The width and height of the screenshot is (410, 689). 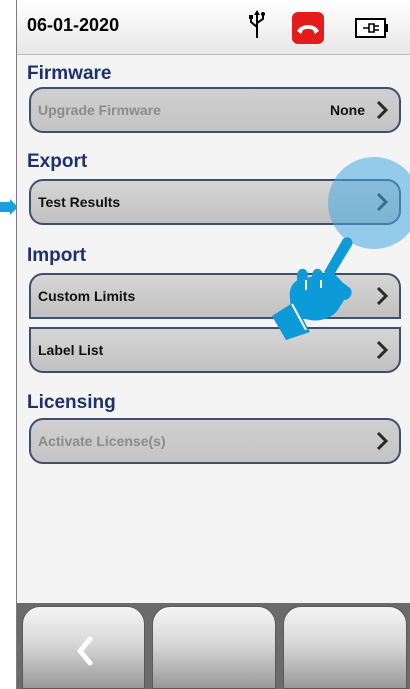 I want to click on hang-up-icon, so click(x=308, y=29).